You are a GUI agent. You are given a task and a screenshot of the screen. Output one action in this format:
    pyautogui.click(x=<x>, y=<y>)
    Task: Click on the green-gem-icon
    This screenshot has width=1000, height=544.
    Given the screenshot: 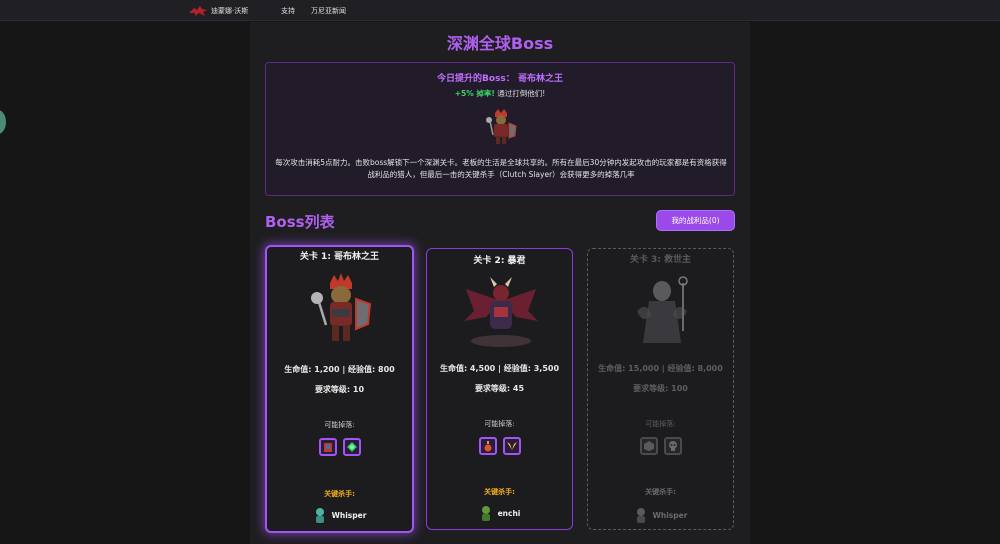 What is the action you would take?
    pyautogui.click(x=351, y=447)
    